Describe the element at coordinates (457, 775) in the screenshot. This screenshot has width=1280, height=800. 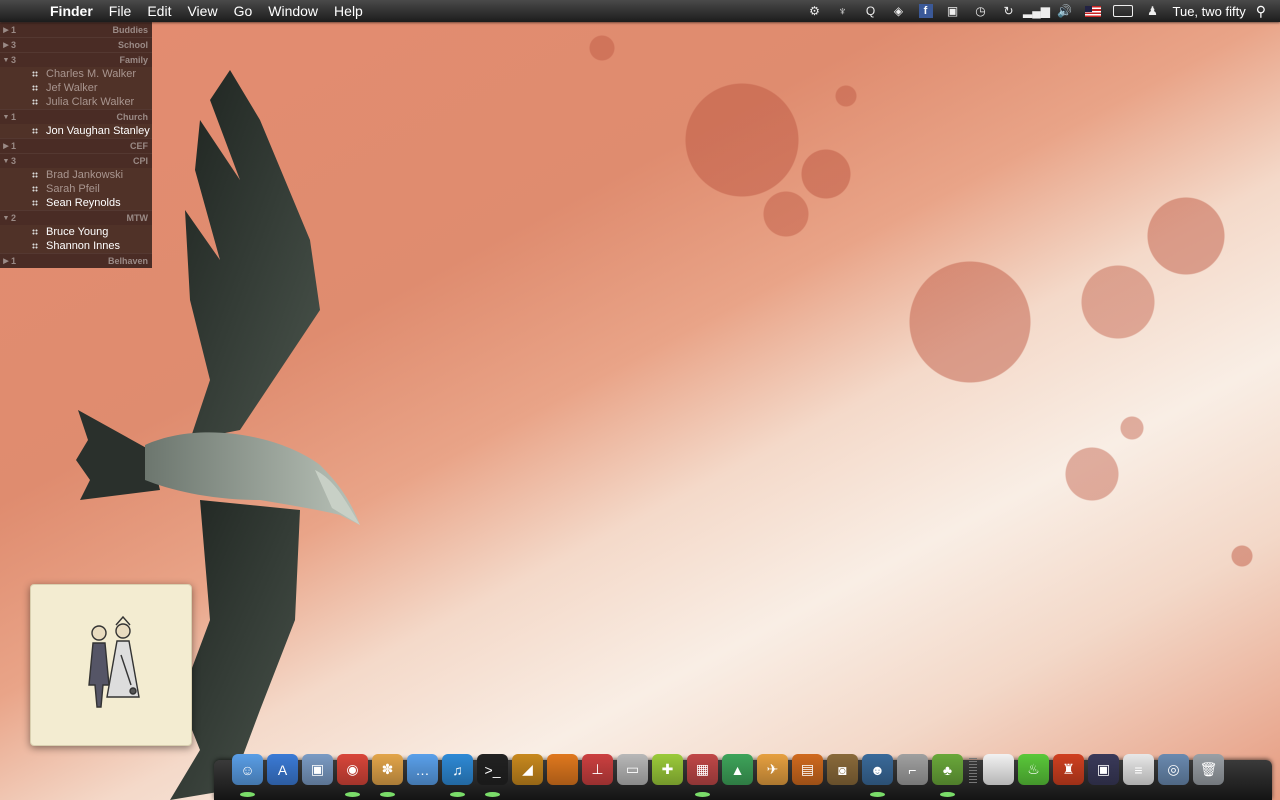
I see `itunes-icon: ♫` at that location.